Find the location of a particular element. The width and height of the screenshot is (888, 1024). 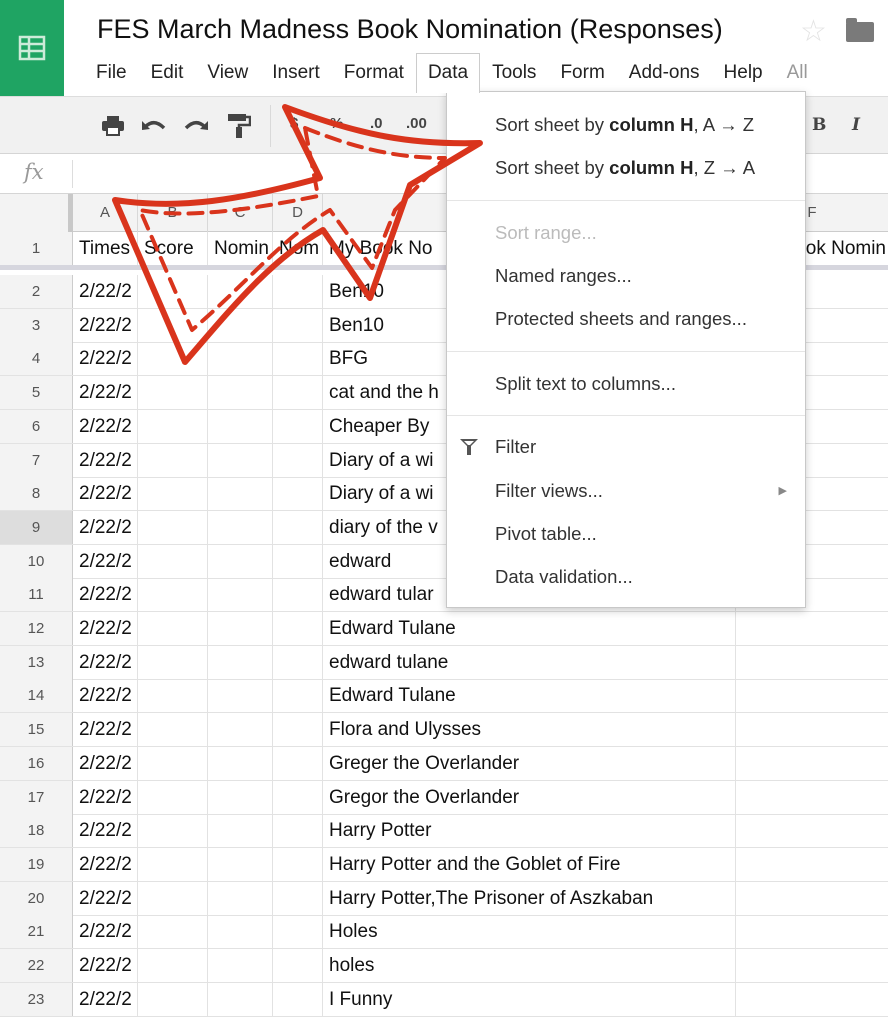

cell-e: Flora and Ulysses is located at coordinates (529, 730).